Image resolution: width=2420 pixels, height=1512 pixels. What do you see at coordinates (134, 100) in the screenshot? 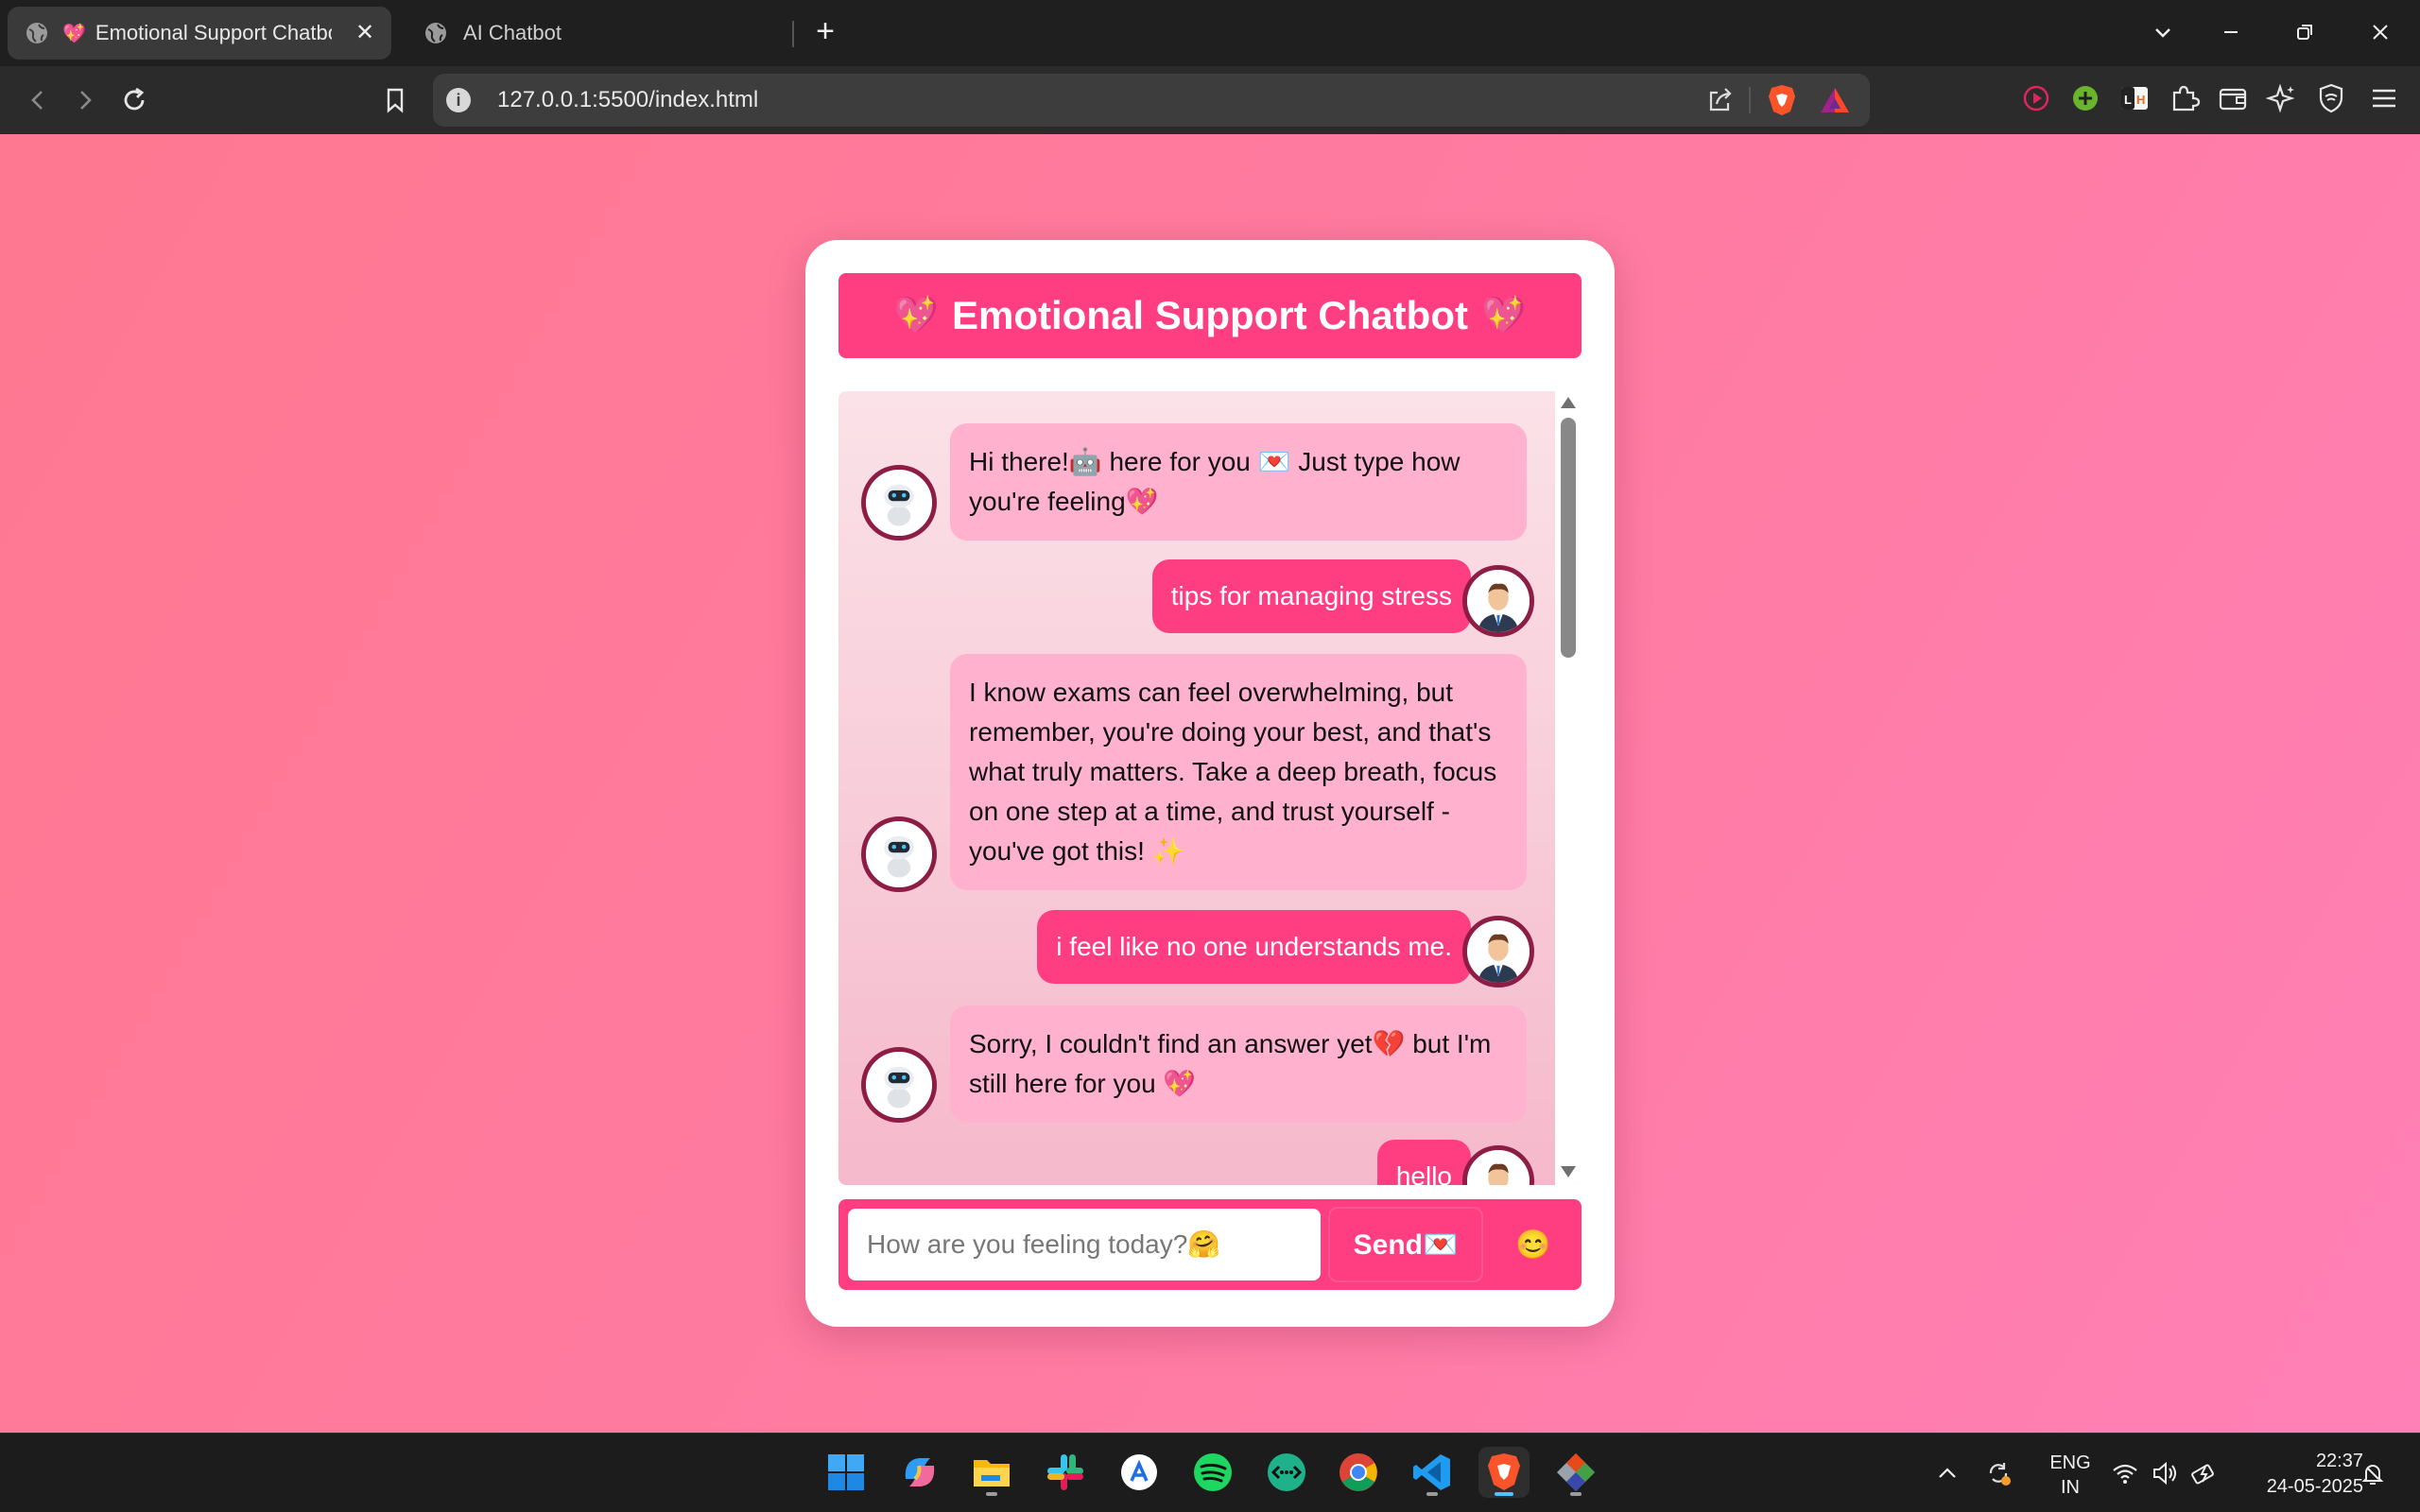
I see `reload-icon` at bounding box center [134, 100].